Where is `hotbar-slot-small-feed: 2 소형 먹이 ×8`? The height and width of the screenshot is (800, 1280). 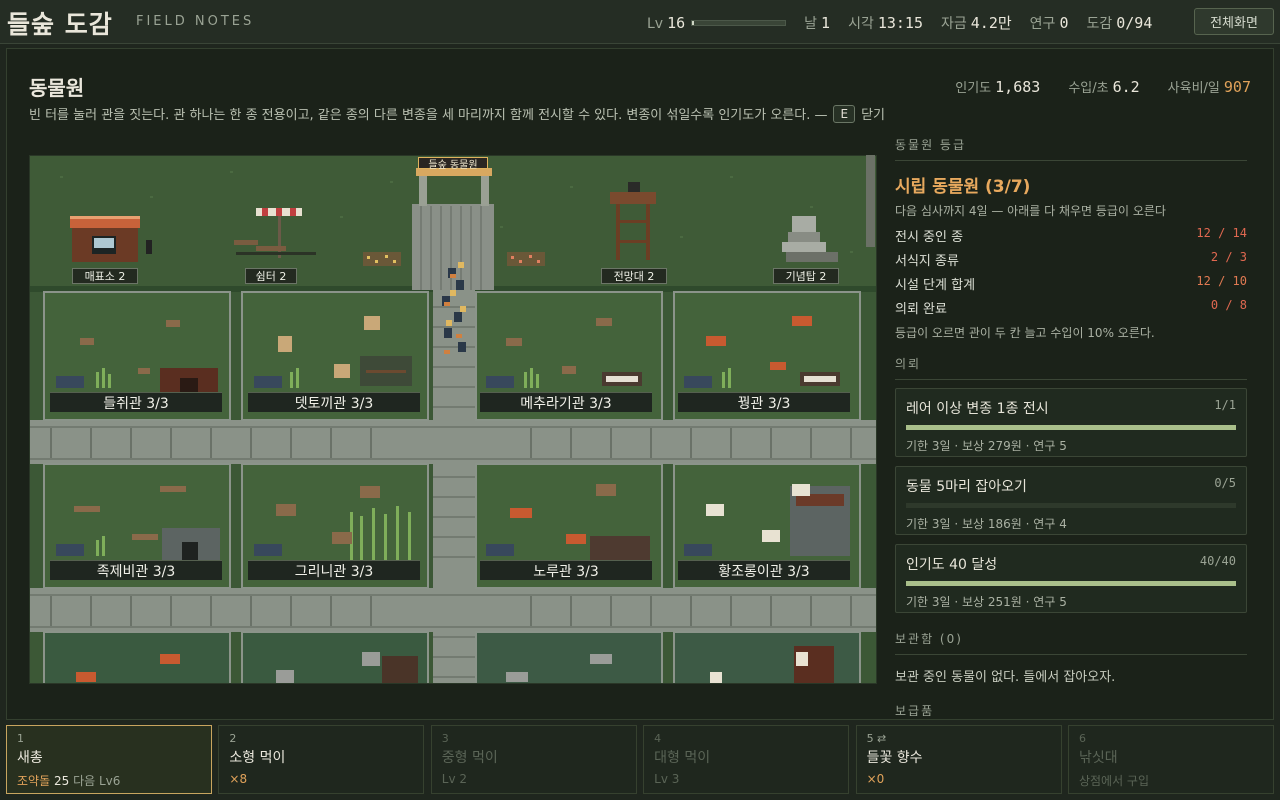
hotbar-slot-small-feed: 2 소형 먹이 ×8 is located at coordinates (321, 759).